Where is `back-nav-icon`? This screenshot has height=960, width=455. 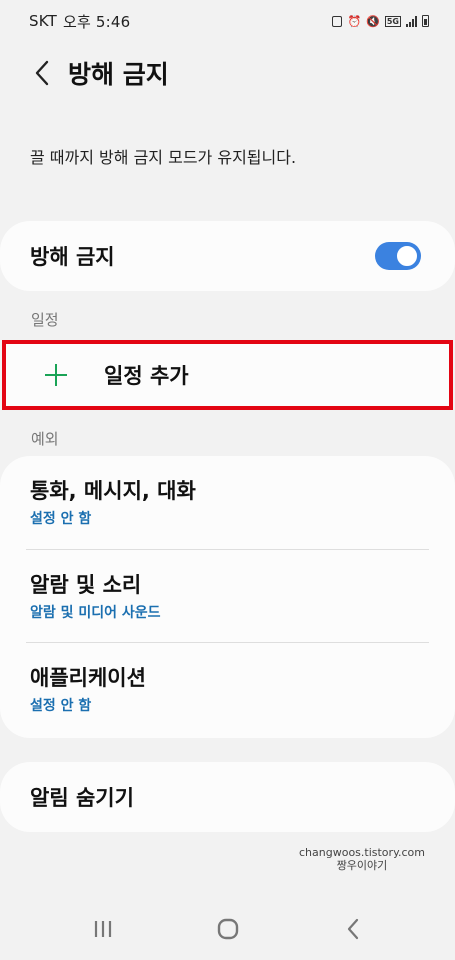
back-nav-icon is located at coordinates (352, 929).